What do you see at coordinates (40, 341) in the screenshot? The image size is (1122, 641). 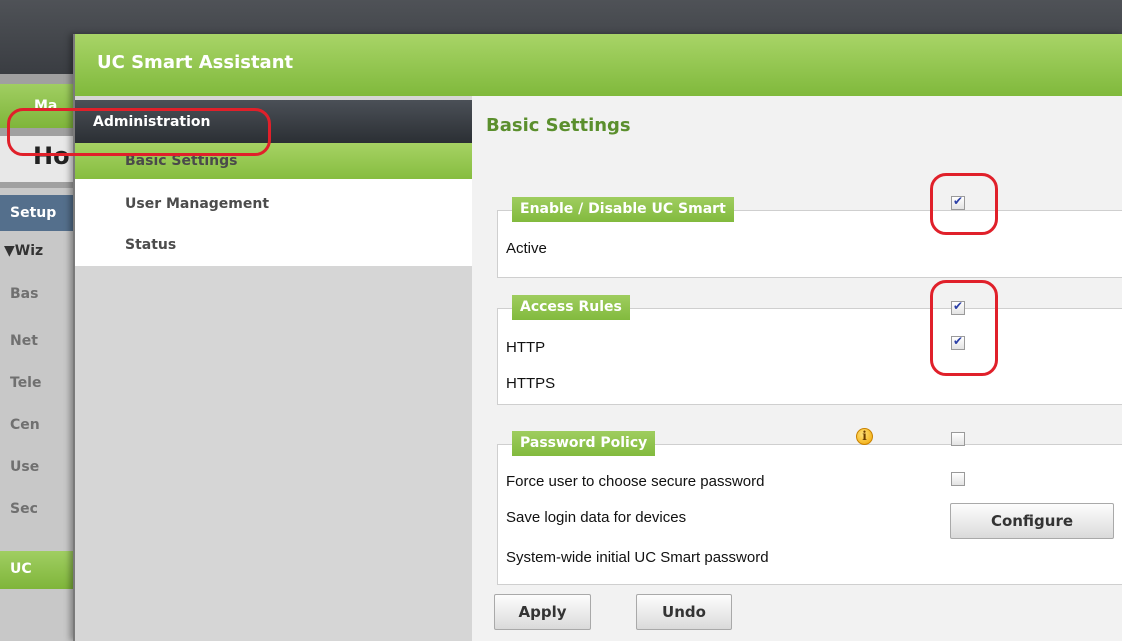 I see `background-sidebar-item: Net` at bounding box center [40, 341].